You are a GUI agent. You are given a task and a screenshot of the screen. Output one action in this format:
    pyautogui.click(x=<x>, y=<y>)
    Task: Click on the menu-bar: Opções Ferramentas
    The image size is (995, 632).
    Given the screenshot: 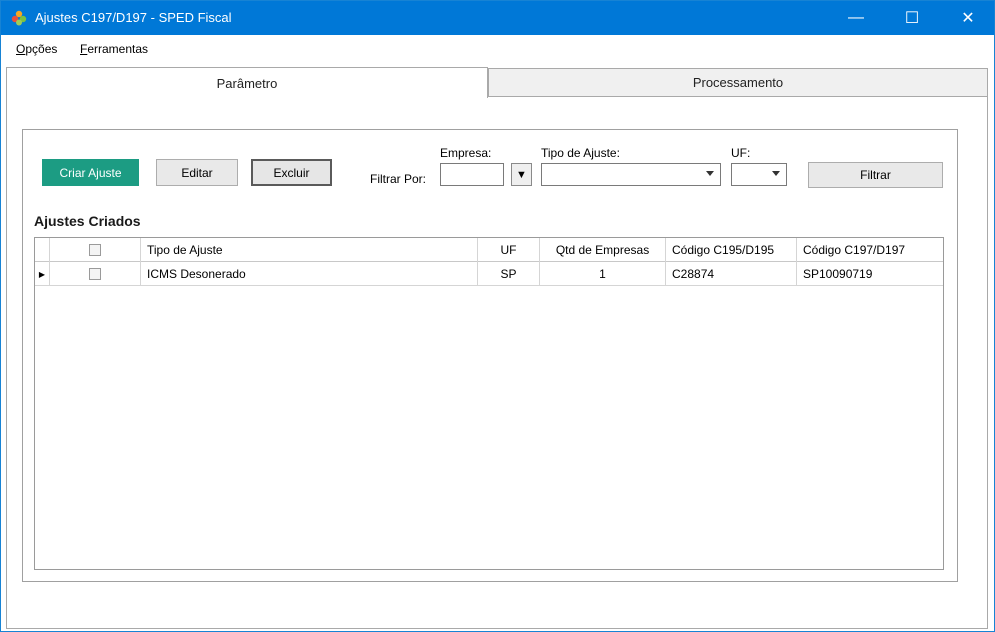 What is the action you would take?
    pyautogui.click(x=497, y=49)
    